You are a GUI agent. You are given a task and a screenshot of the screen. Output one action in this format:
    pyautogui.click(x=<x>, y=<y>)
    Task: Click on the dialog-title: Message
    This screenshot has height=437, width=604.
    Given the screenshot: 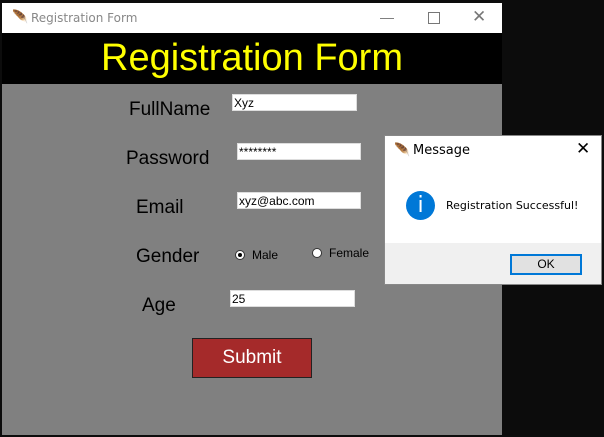 What is the action you would take?
    pyautogui.click(x=441, y=150)
    